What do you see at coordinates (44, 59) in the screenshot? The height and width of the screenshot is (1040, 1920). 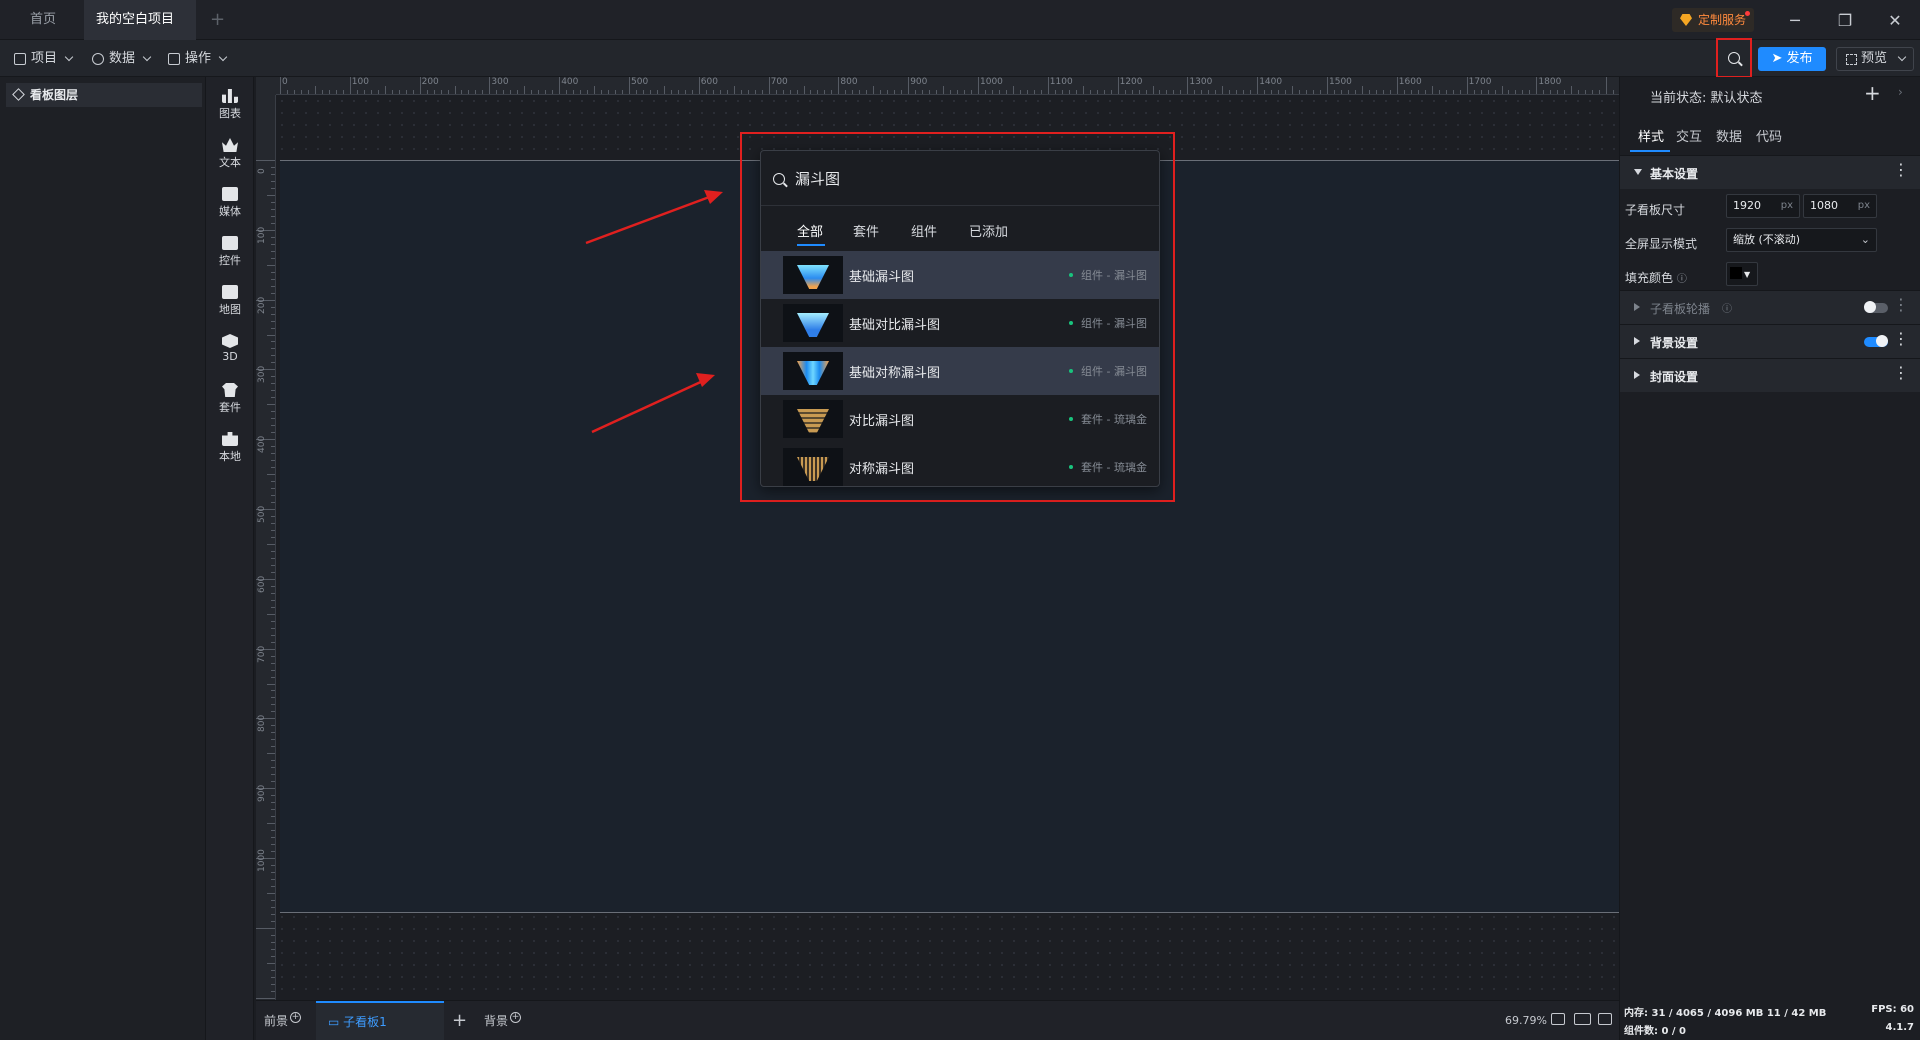 I see `menu-project: 项目` at bounding box center [44, 59].